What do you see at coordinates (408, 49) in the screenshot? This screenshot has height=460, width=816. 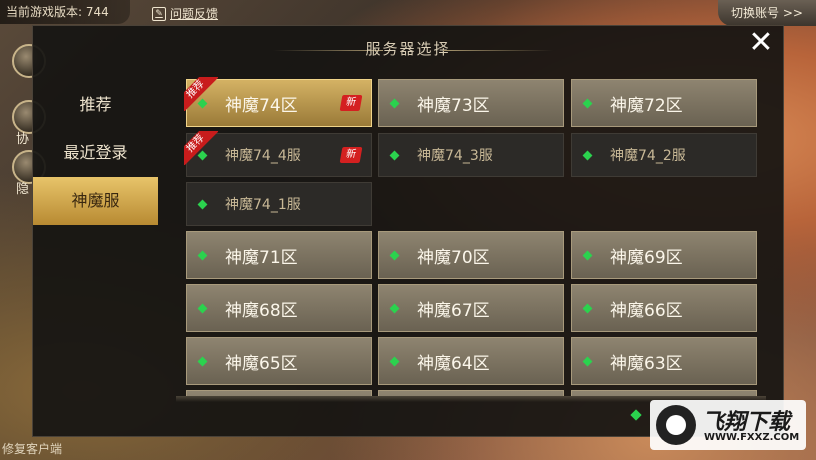 I see `dialog-title: 服务器选择` at bounding box center [408, 49].